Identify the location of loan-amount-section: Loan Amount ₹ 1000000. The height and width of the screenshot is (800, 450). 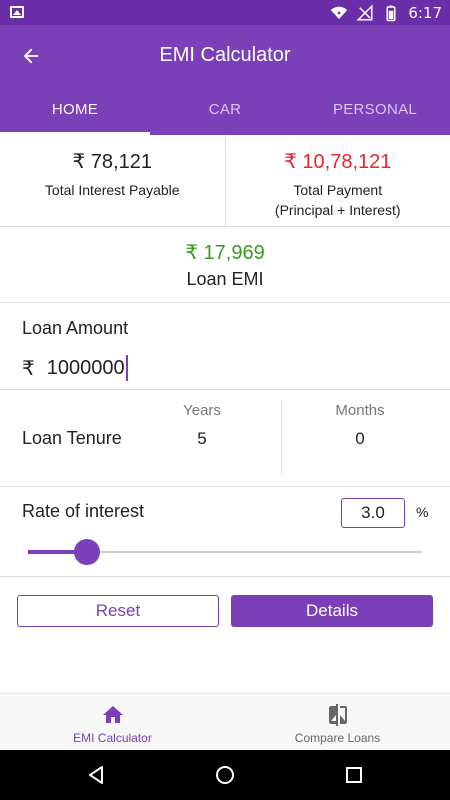
(225, 346).